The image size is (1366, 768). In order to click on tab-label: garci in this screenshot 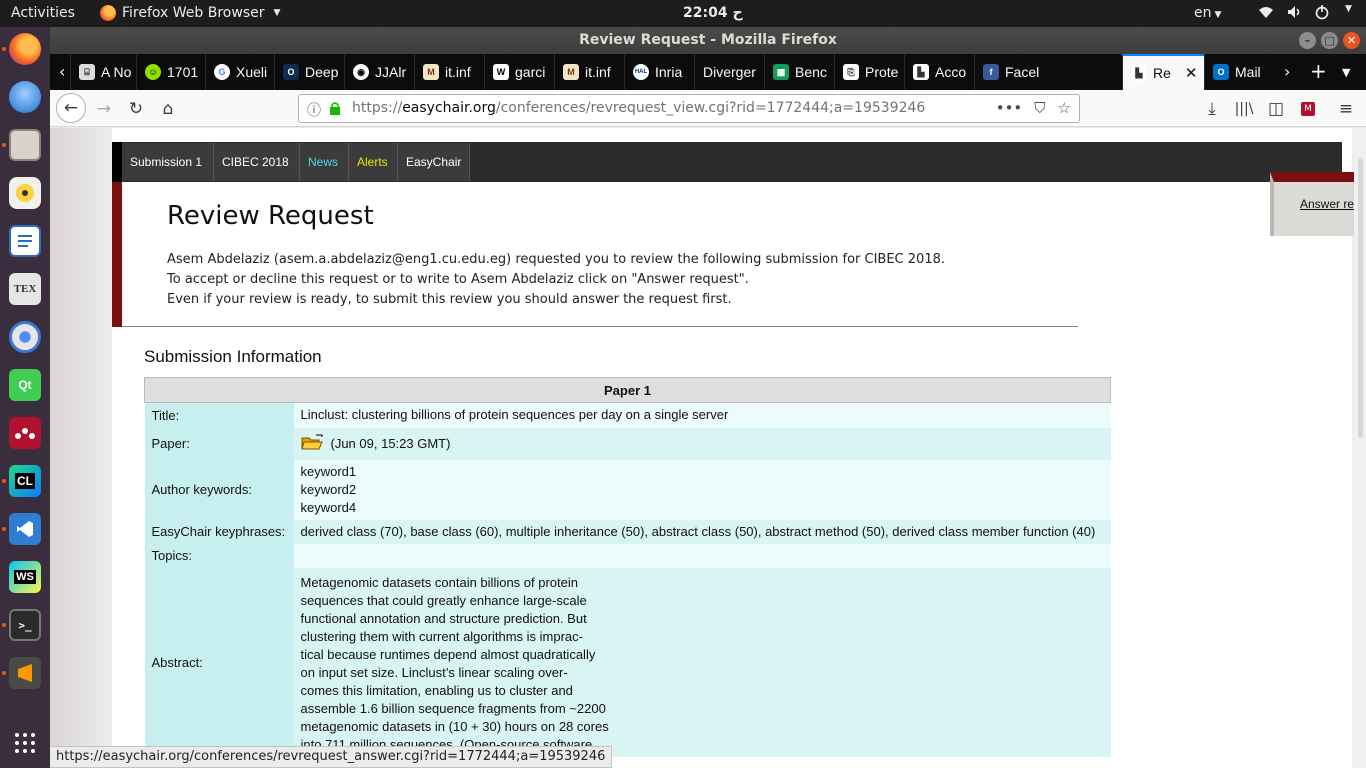, I will do `click(530, 72)`.